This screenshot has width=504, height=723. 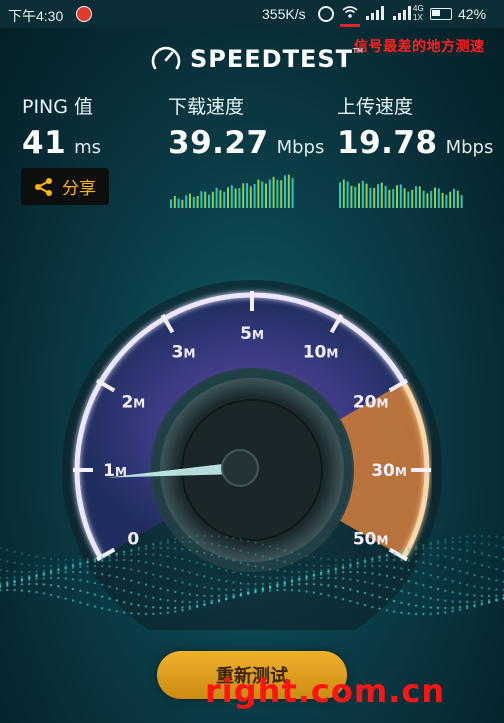 I want to click on network-speed: 355K/s, so click(x=284, y=14).